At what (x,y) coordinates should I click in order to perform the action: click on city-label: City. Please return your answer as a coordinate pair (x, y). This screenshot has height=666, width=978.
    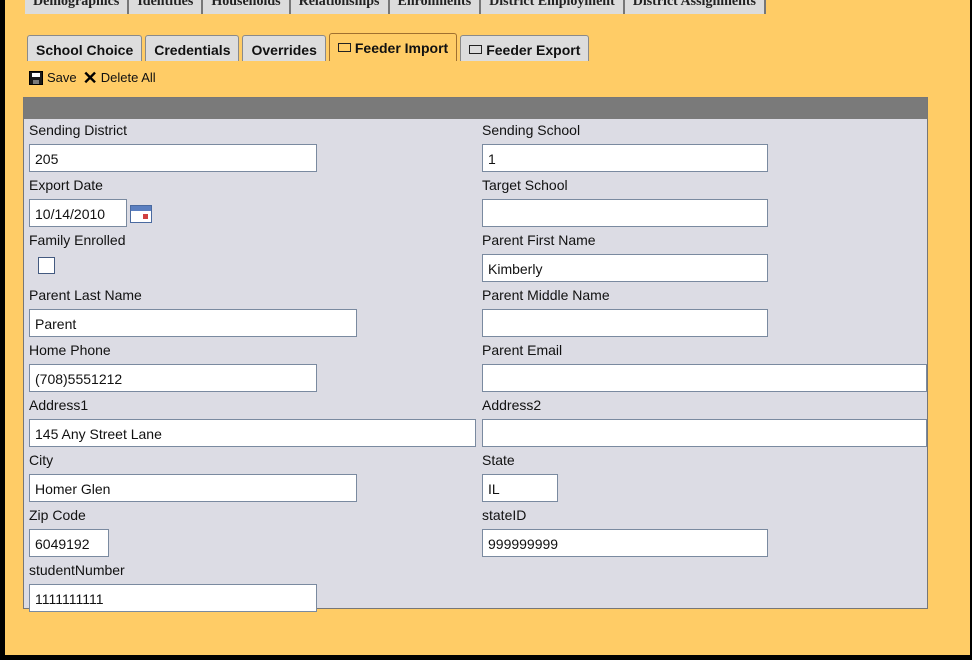
    Looking at the image, I should click on (41, 460).